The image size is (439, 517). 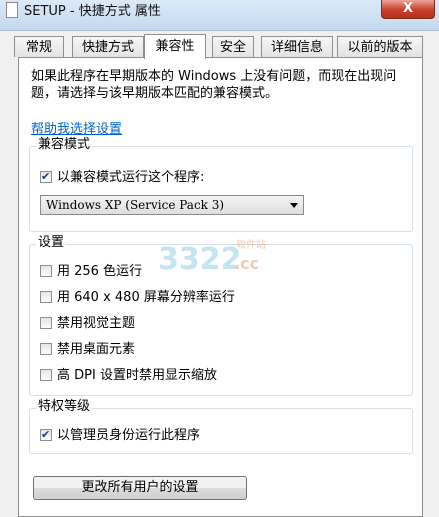 I want to click on setting-256-colors-label: 用 256 色运行, so click(x=100, y=271).